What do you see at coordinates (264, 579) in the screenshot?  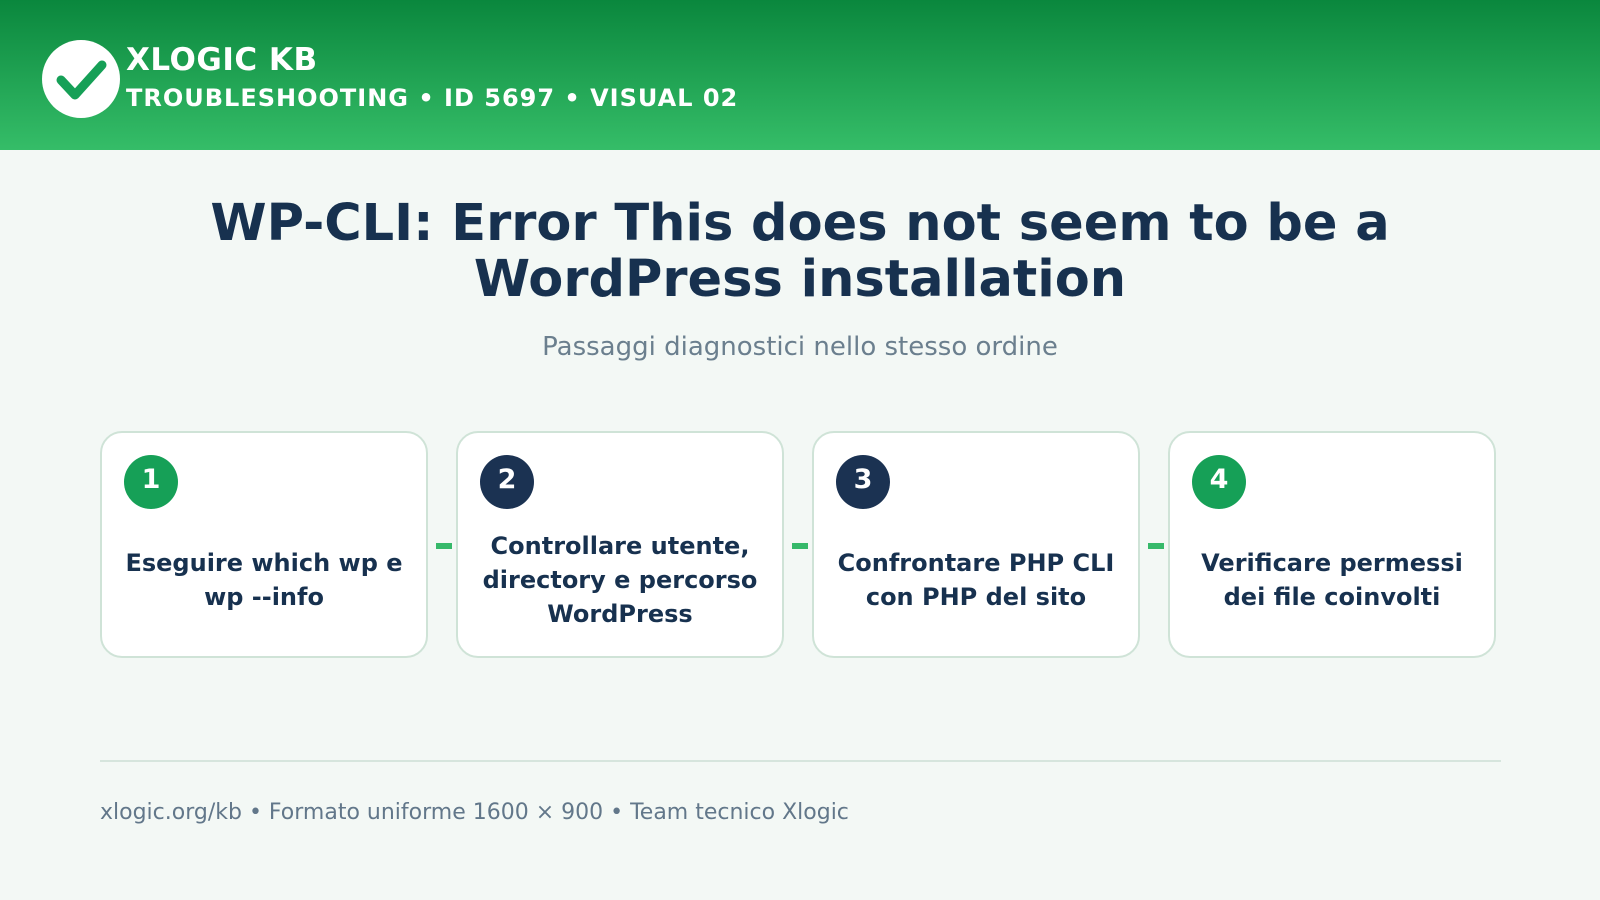 I see `step-text: Eseguire which wp e wp --info` at bounding box center [264, 579].